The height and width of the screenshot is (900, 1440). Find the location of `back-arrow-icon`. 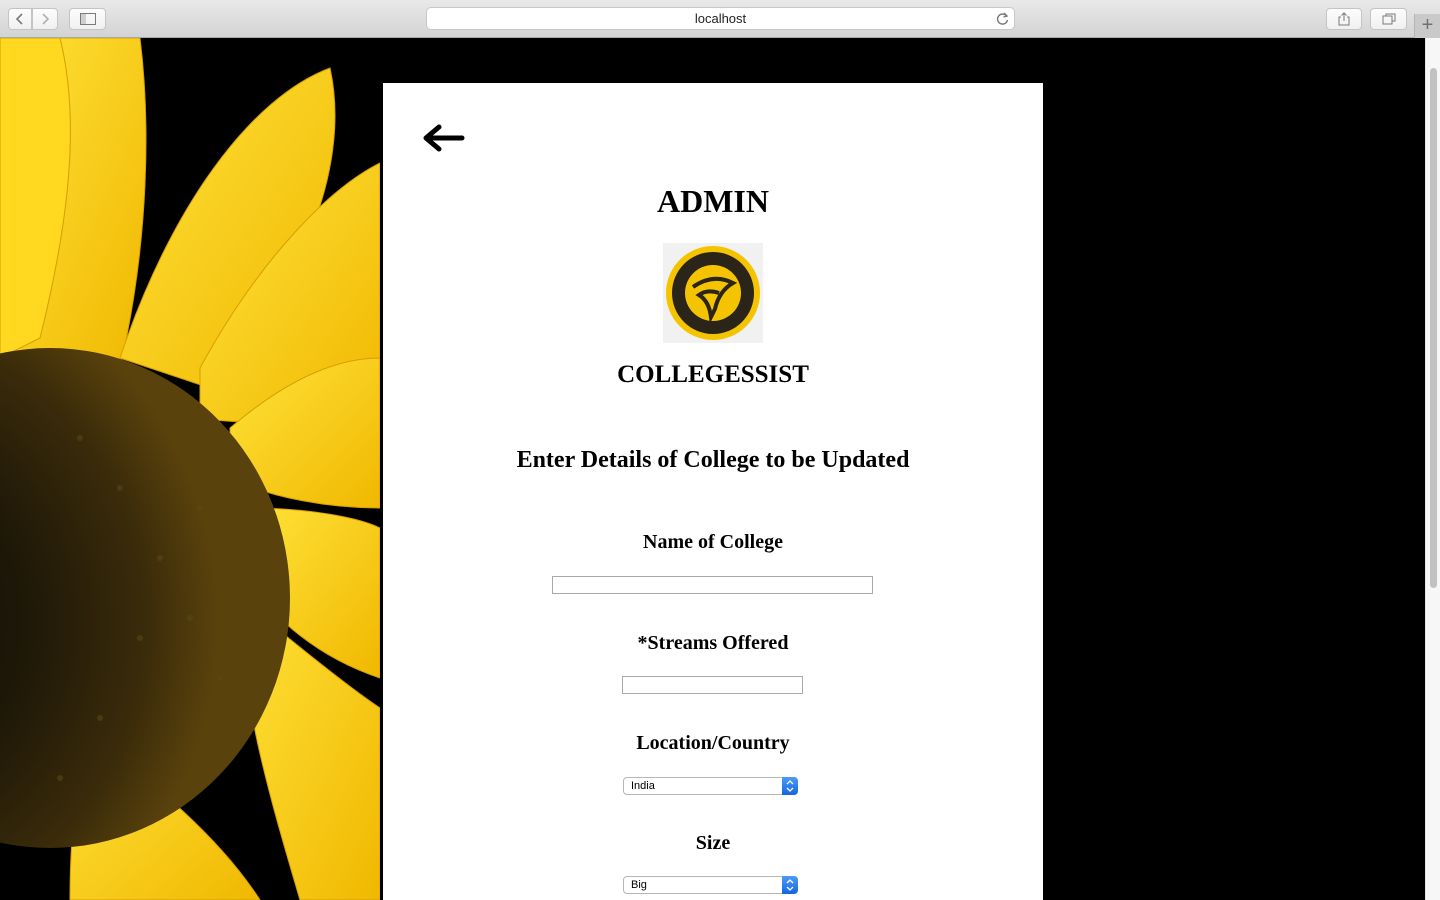

back-arrow-icon is located at coordinates (443, 138).